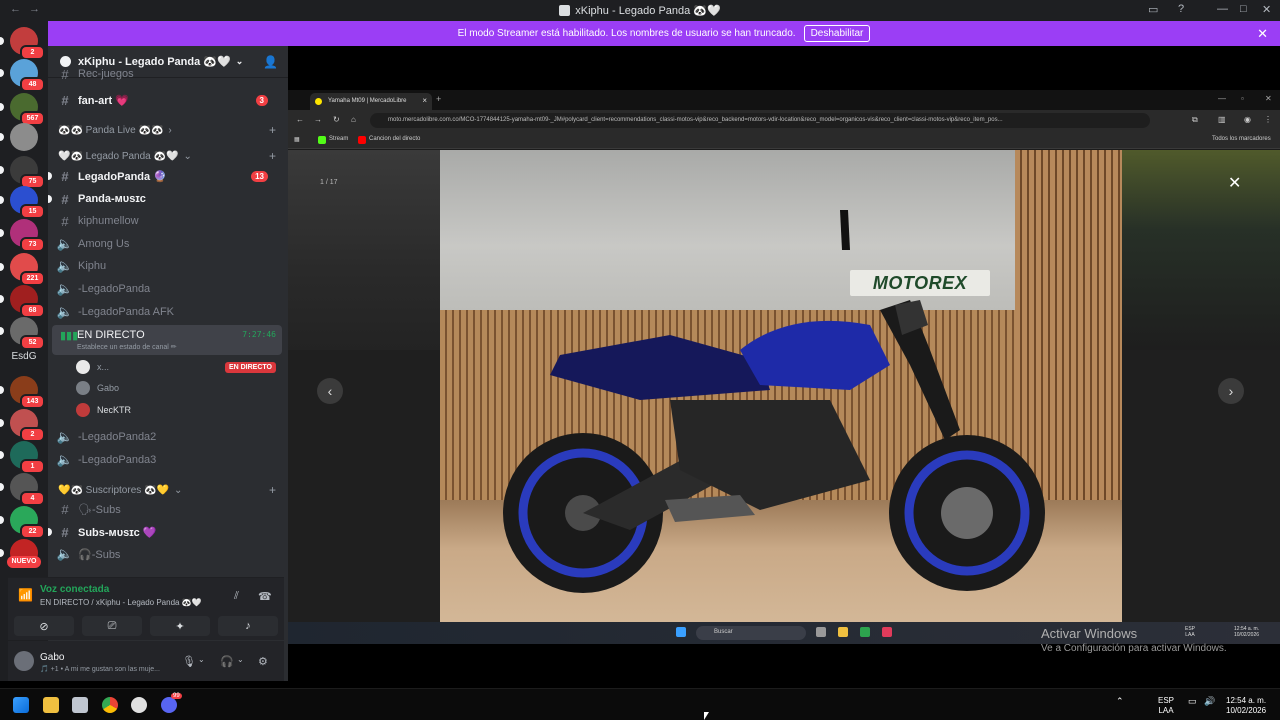 The width and height of the screenshot is (1280, 720). I want to click on channel-legadopanda-voice: 🔈 -LegadoPanda, so click(168, 289).